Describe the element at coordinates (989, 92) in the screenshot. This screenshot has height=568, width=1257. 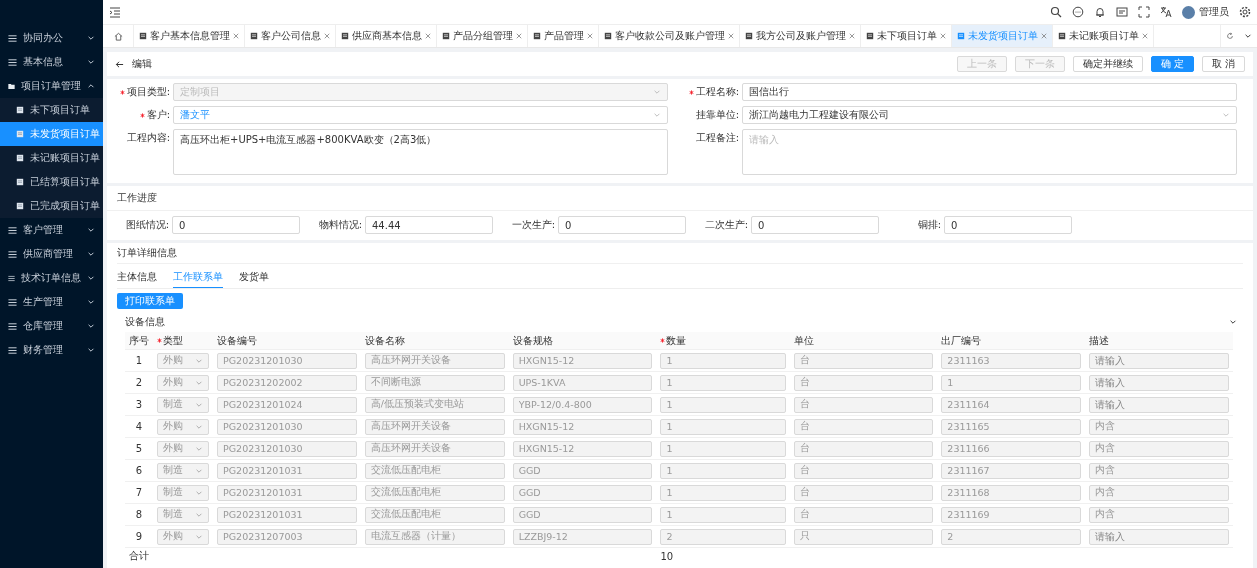
I see `input-field: 国信出行` at that location.